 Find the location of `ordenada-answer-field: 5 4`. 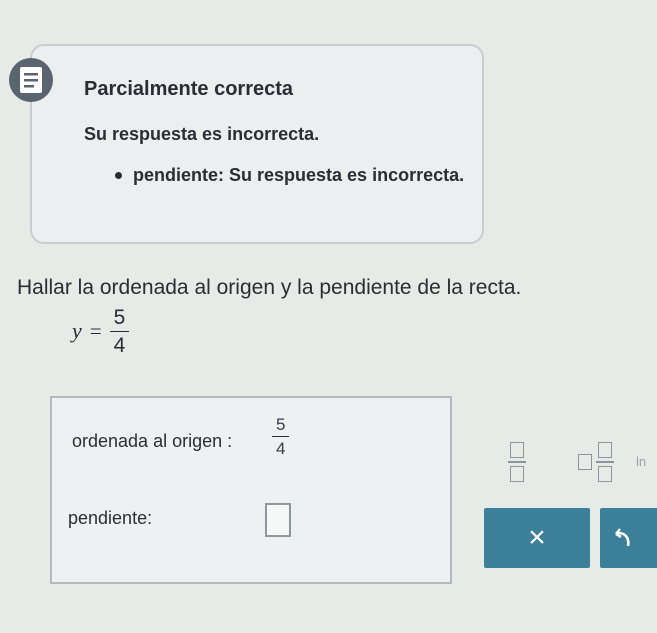

ordenada-answer-field: 5 4 is located at coordinates (281, 436).